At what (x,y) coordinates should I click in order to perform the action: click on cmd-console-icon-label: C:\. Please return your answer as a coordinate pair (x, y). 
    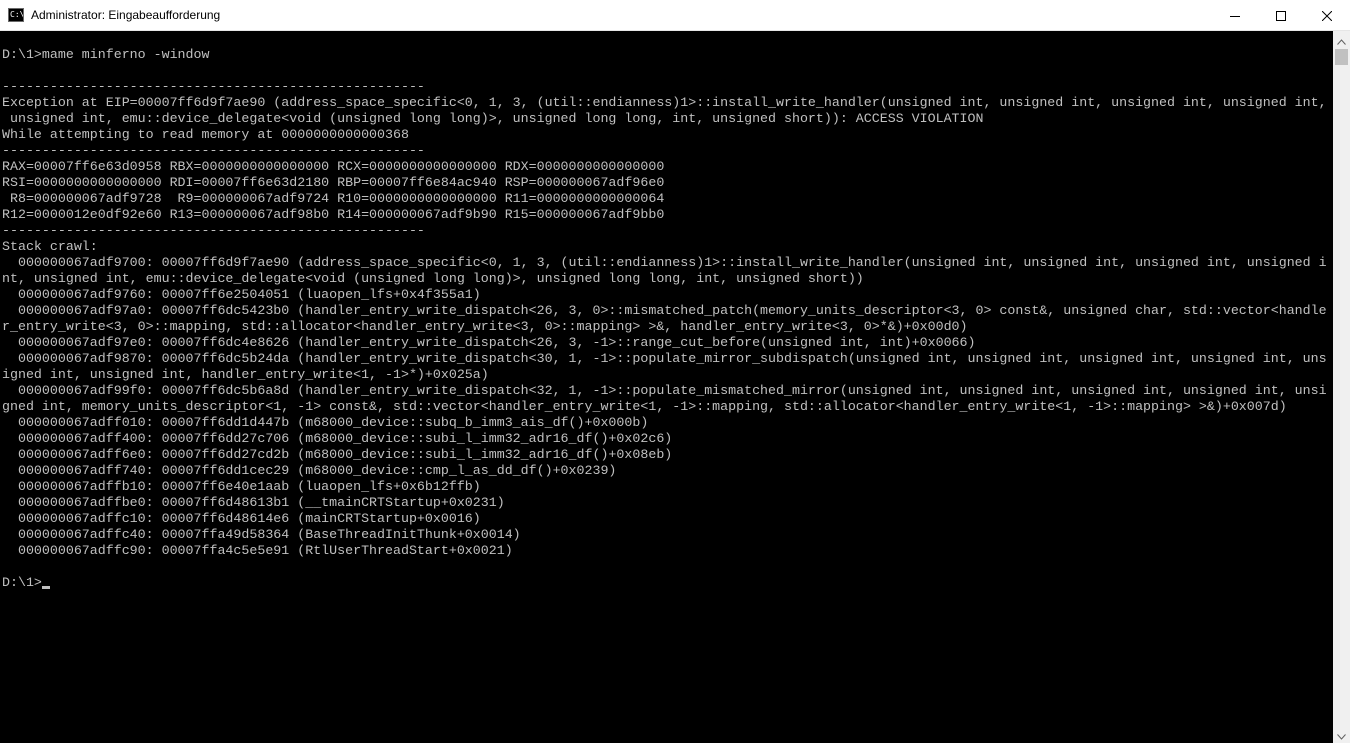
    Looking at the image, I should click on (17, 14).